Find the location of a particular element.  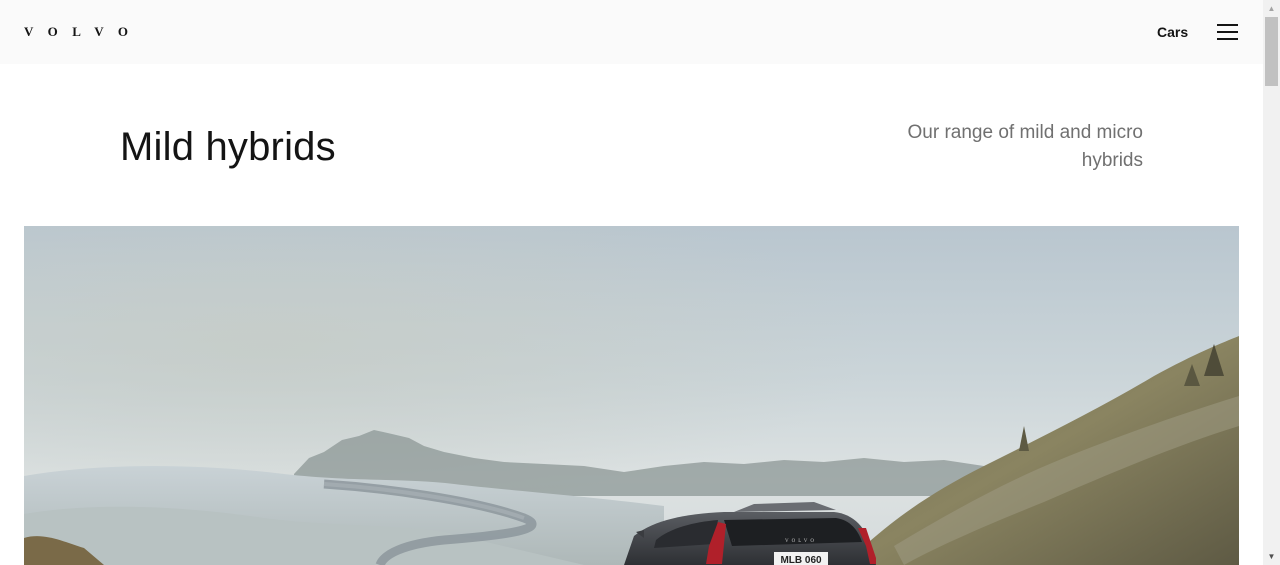

scroll-up-arrow-icon: ▲ is located at coordinates (1271, 8).